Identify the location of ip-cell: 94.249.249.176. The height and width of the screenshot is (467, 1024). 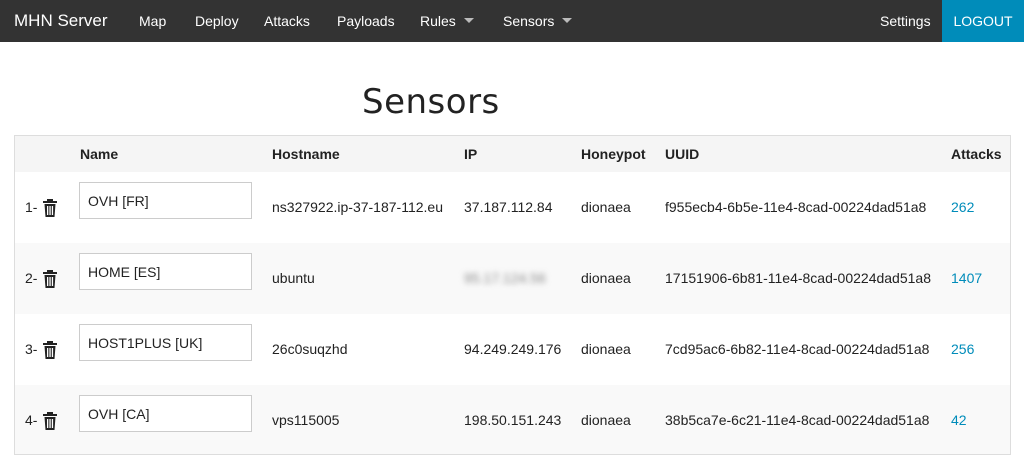
(513, 349).